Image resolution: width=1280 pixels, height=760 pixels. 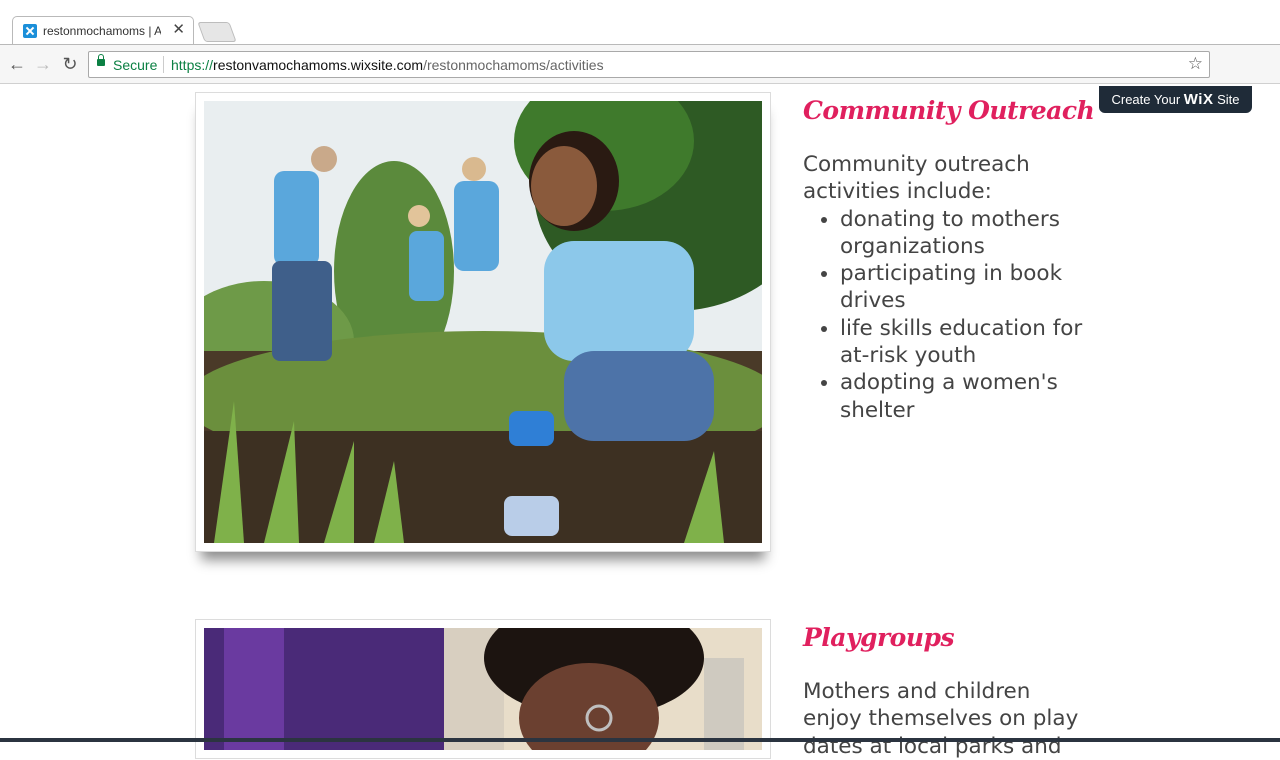 What do you see at coordinates (163, 64) in the screenshot?
I see `address-separator` at bounding box center [163, 64].